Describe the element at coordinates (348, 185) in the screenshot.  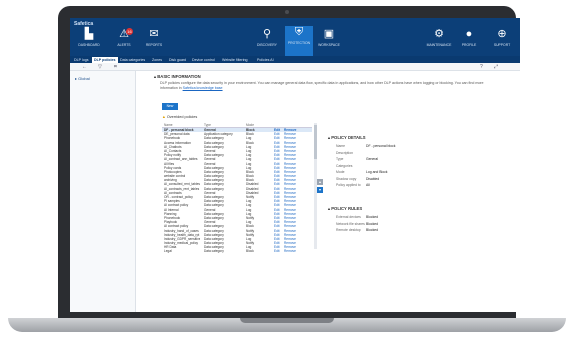
I see `field-label: Policy applied to` at that location.